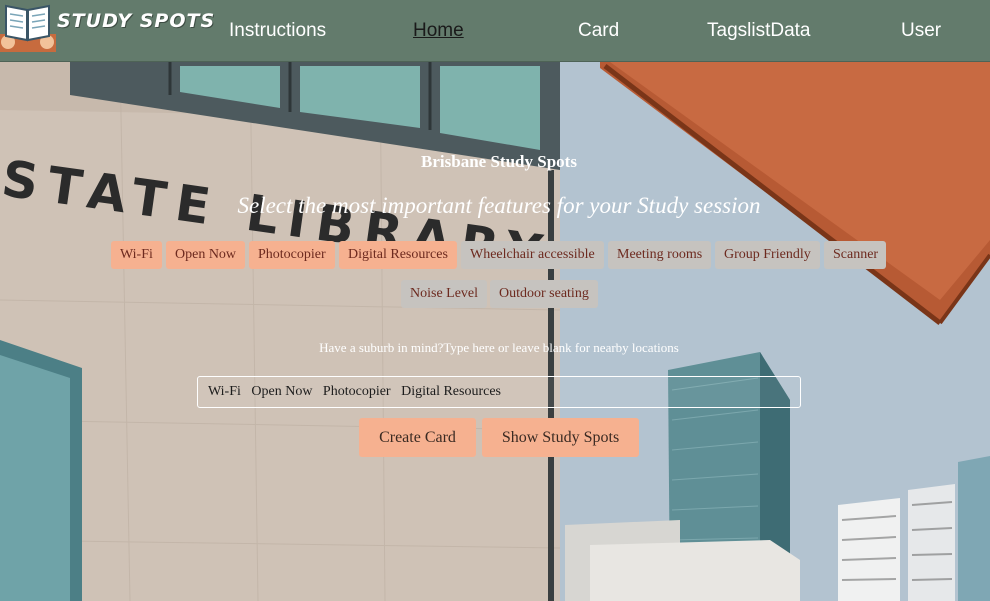 Image resolution: width=990 pixels, height=601 pixels. What do you see at coordinates (544, 294) in the screenshot?
I see `feature-chip-outdoor-seating: Outdoor seating` at bounding box center [544, 294].